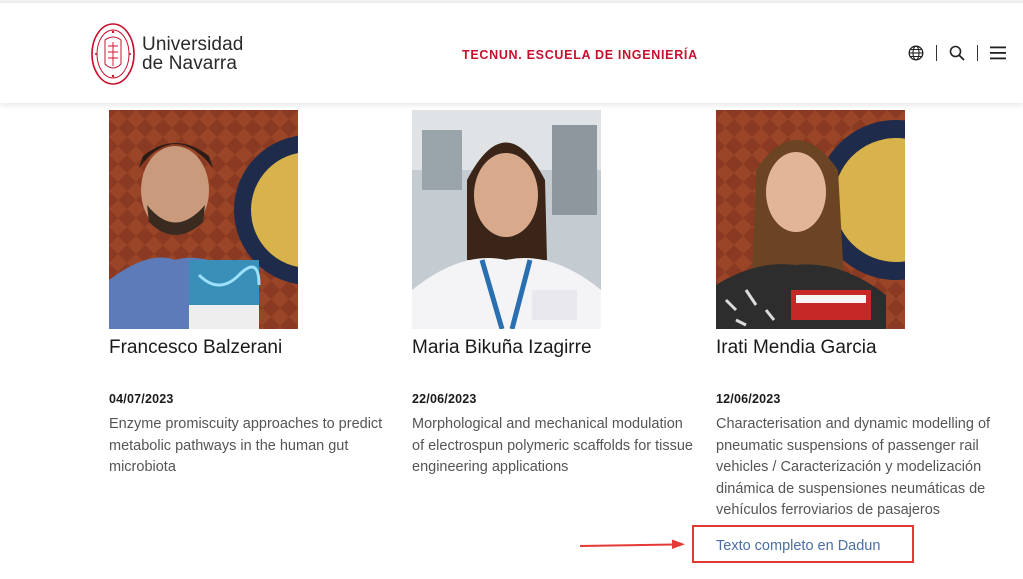 The image size is (1023, 579). What do you see at coordinates (113, 54) in the screenshot?
I see `university-seal-icon` at bounding box center [113, 54].